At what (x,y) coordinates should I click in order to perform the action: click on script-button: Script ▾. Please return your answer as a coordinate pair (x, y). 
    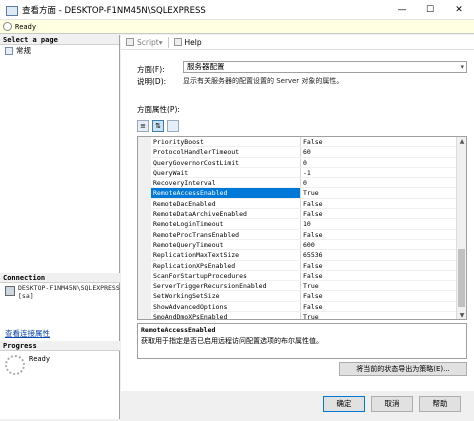
    Looking at the image, I should click on (144, 42).